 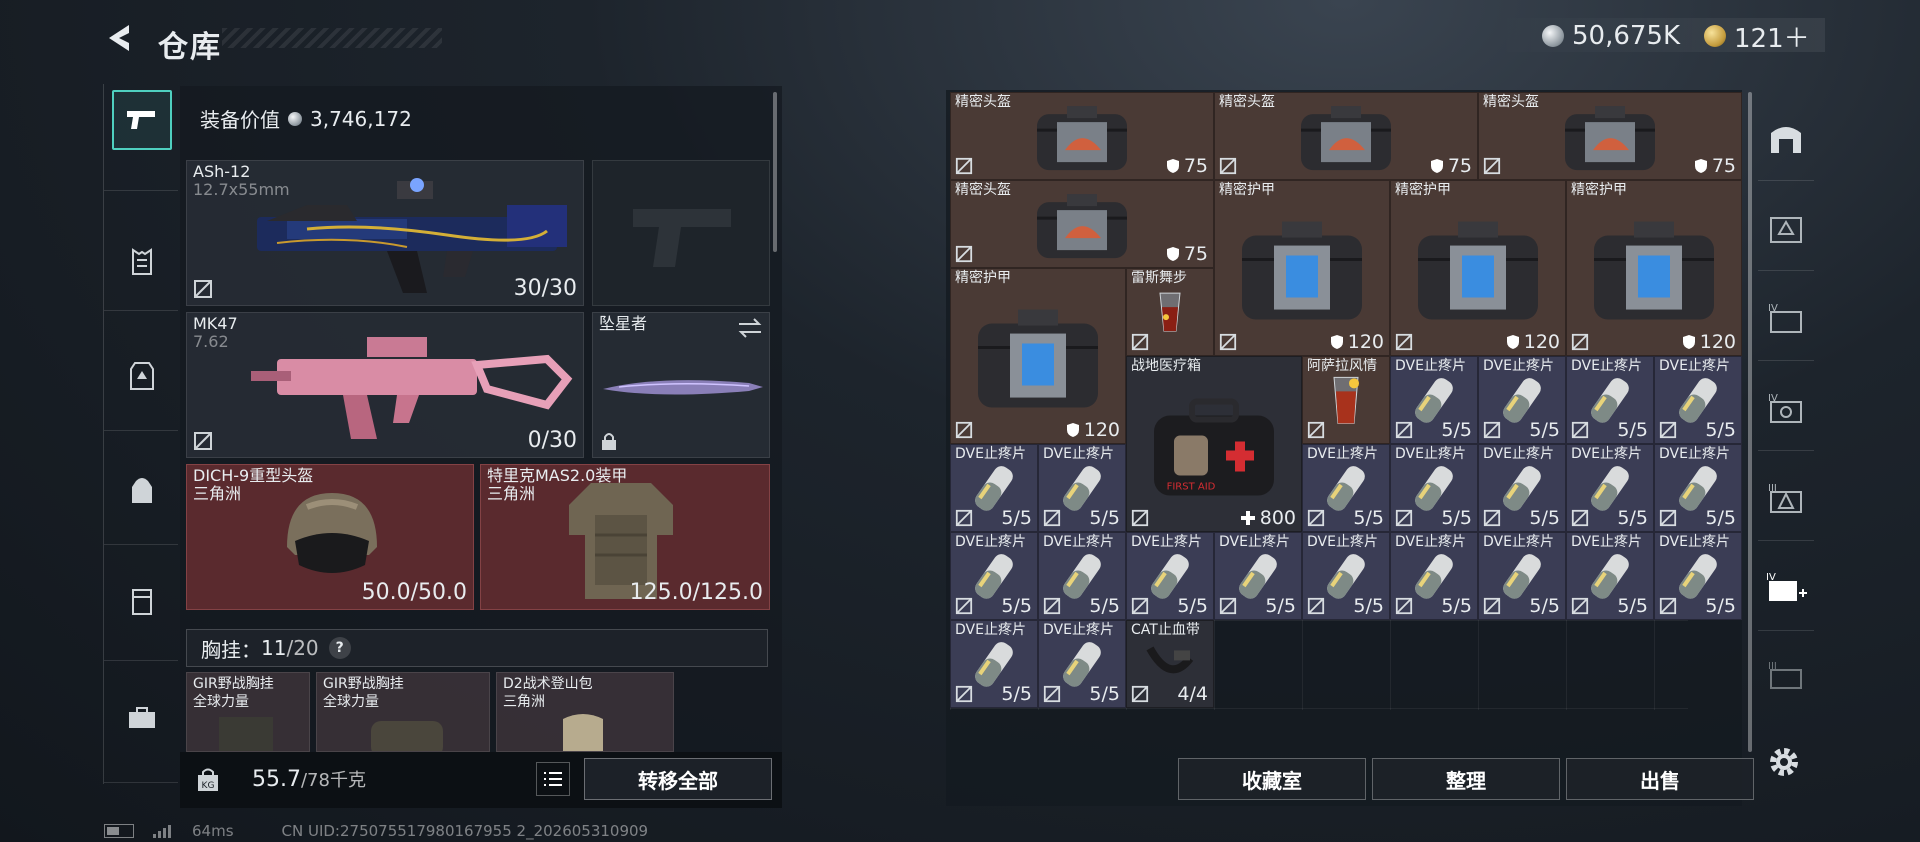 I want to click on swap-arrows-icon, so click(x=750, y=328).